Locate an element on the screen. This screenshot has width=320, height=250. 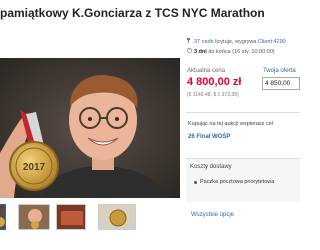
watchers-line: 37 osób licytuje, wygrywa Client:4290 is located at coordinates (236, 41).